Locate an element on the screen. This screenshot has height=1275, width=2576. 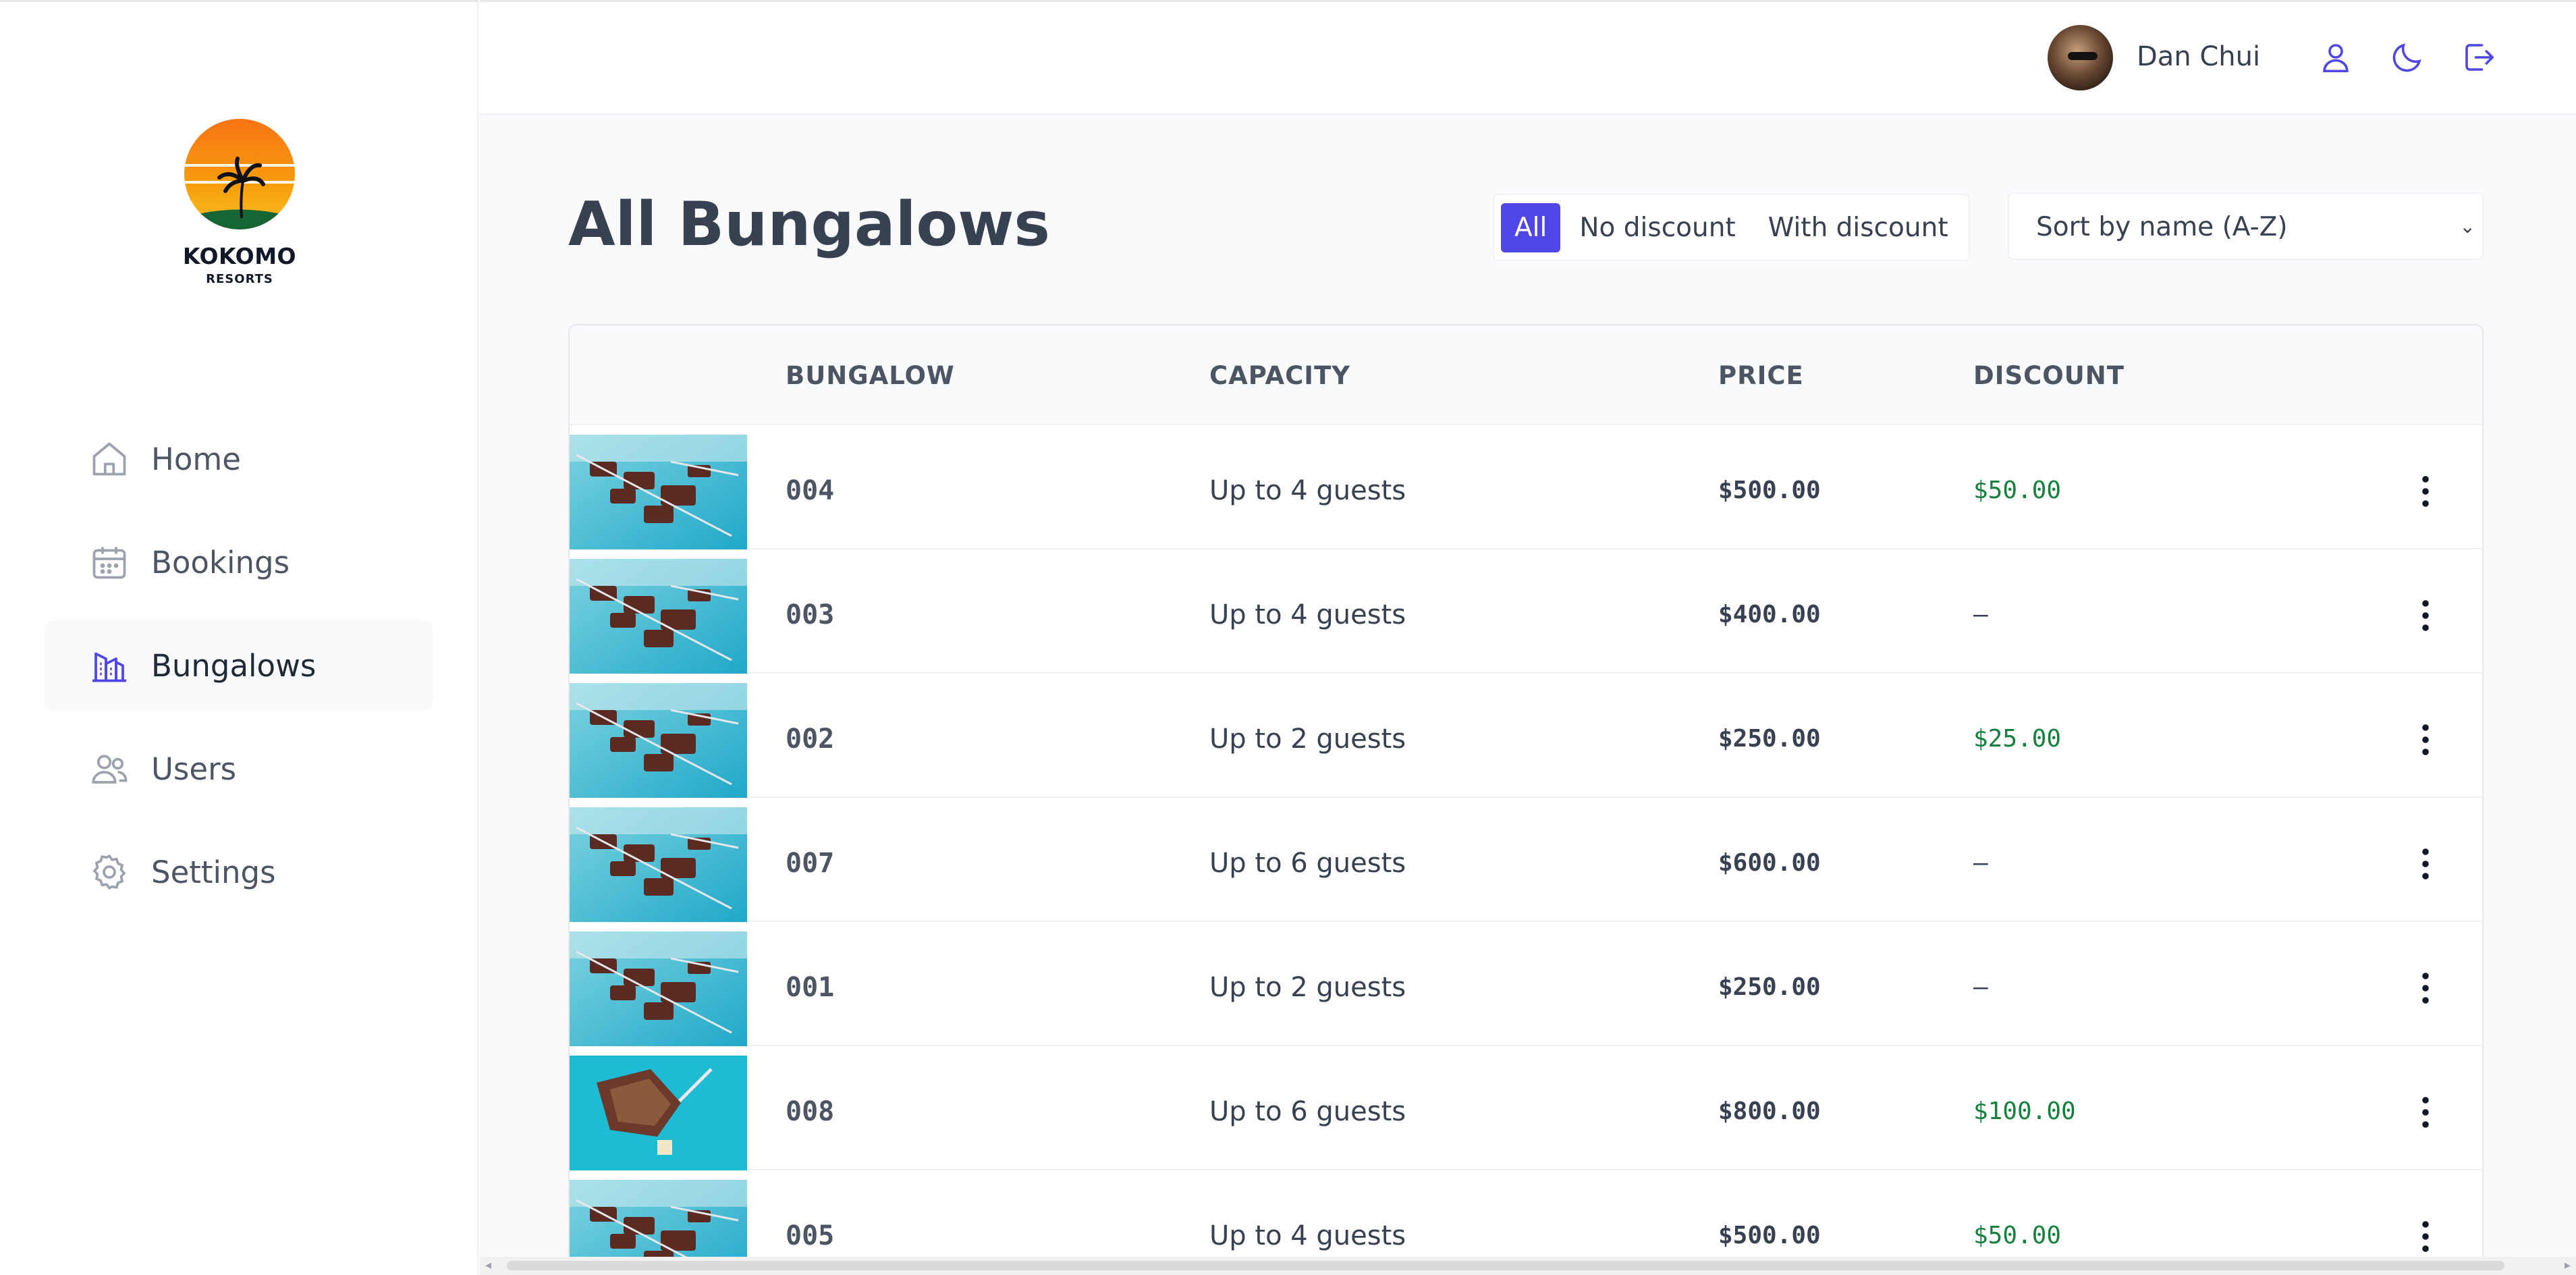
bungalow-price: $250.00 is located at coordinates (1769, 987).